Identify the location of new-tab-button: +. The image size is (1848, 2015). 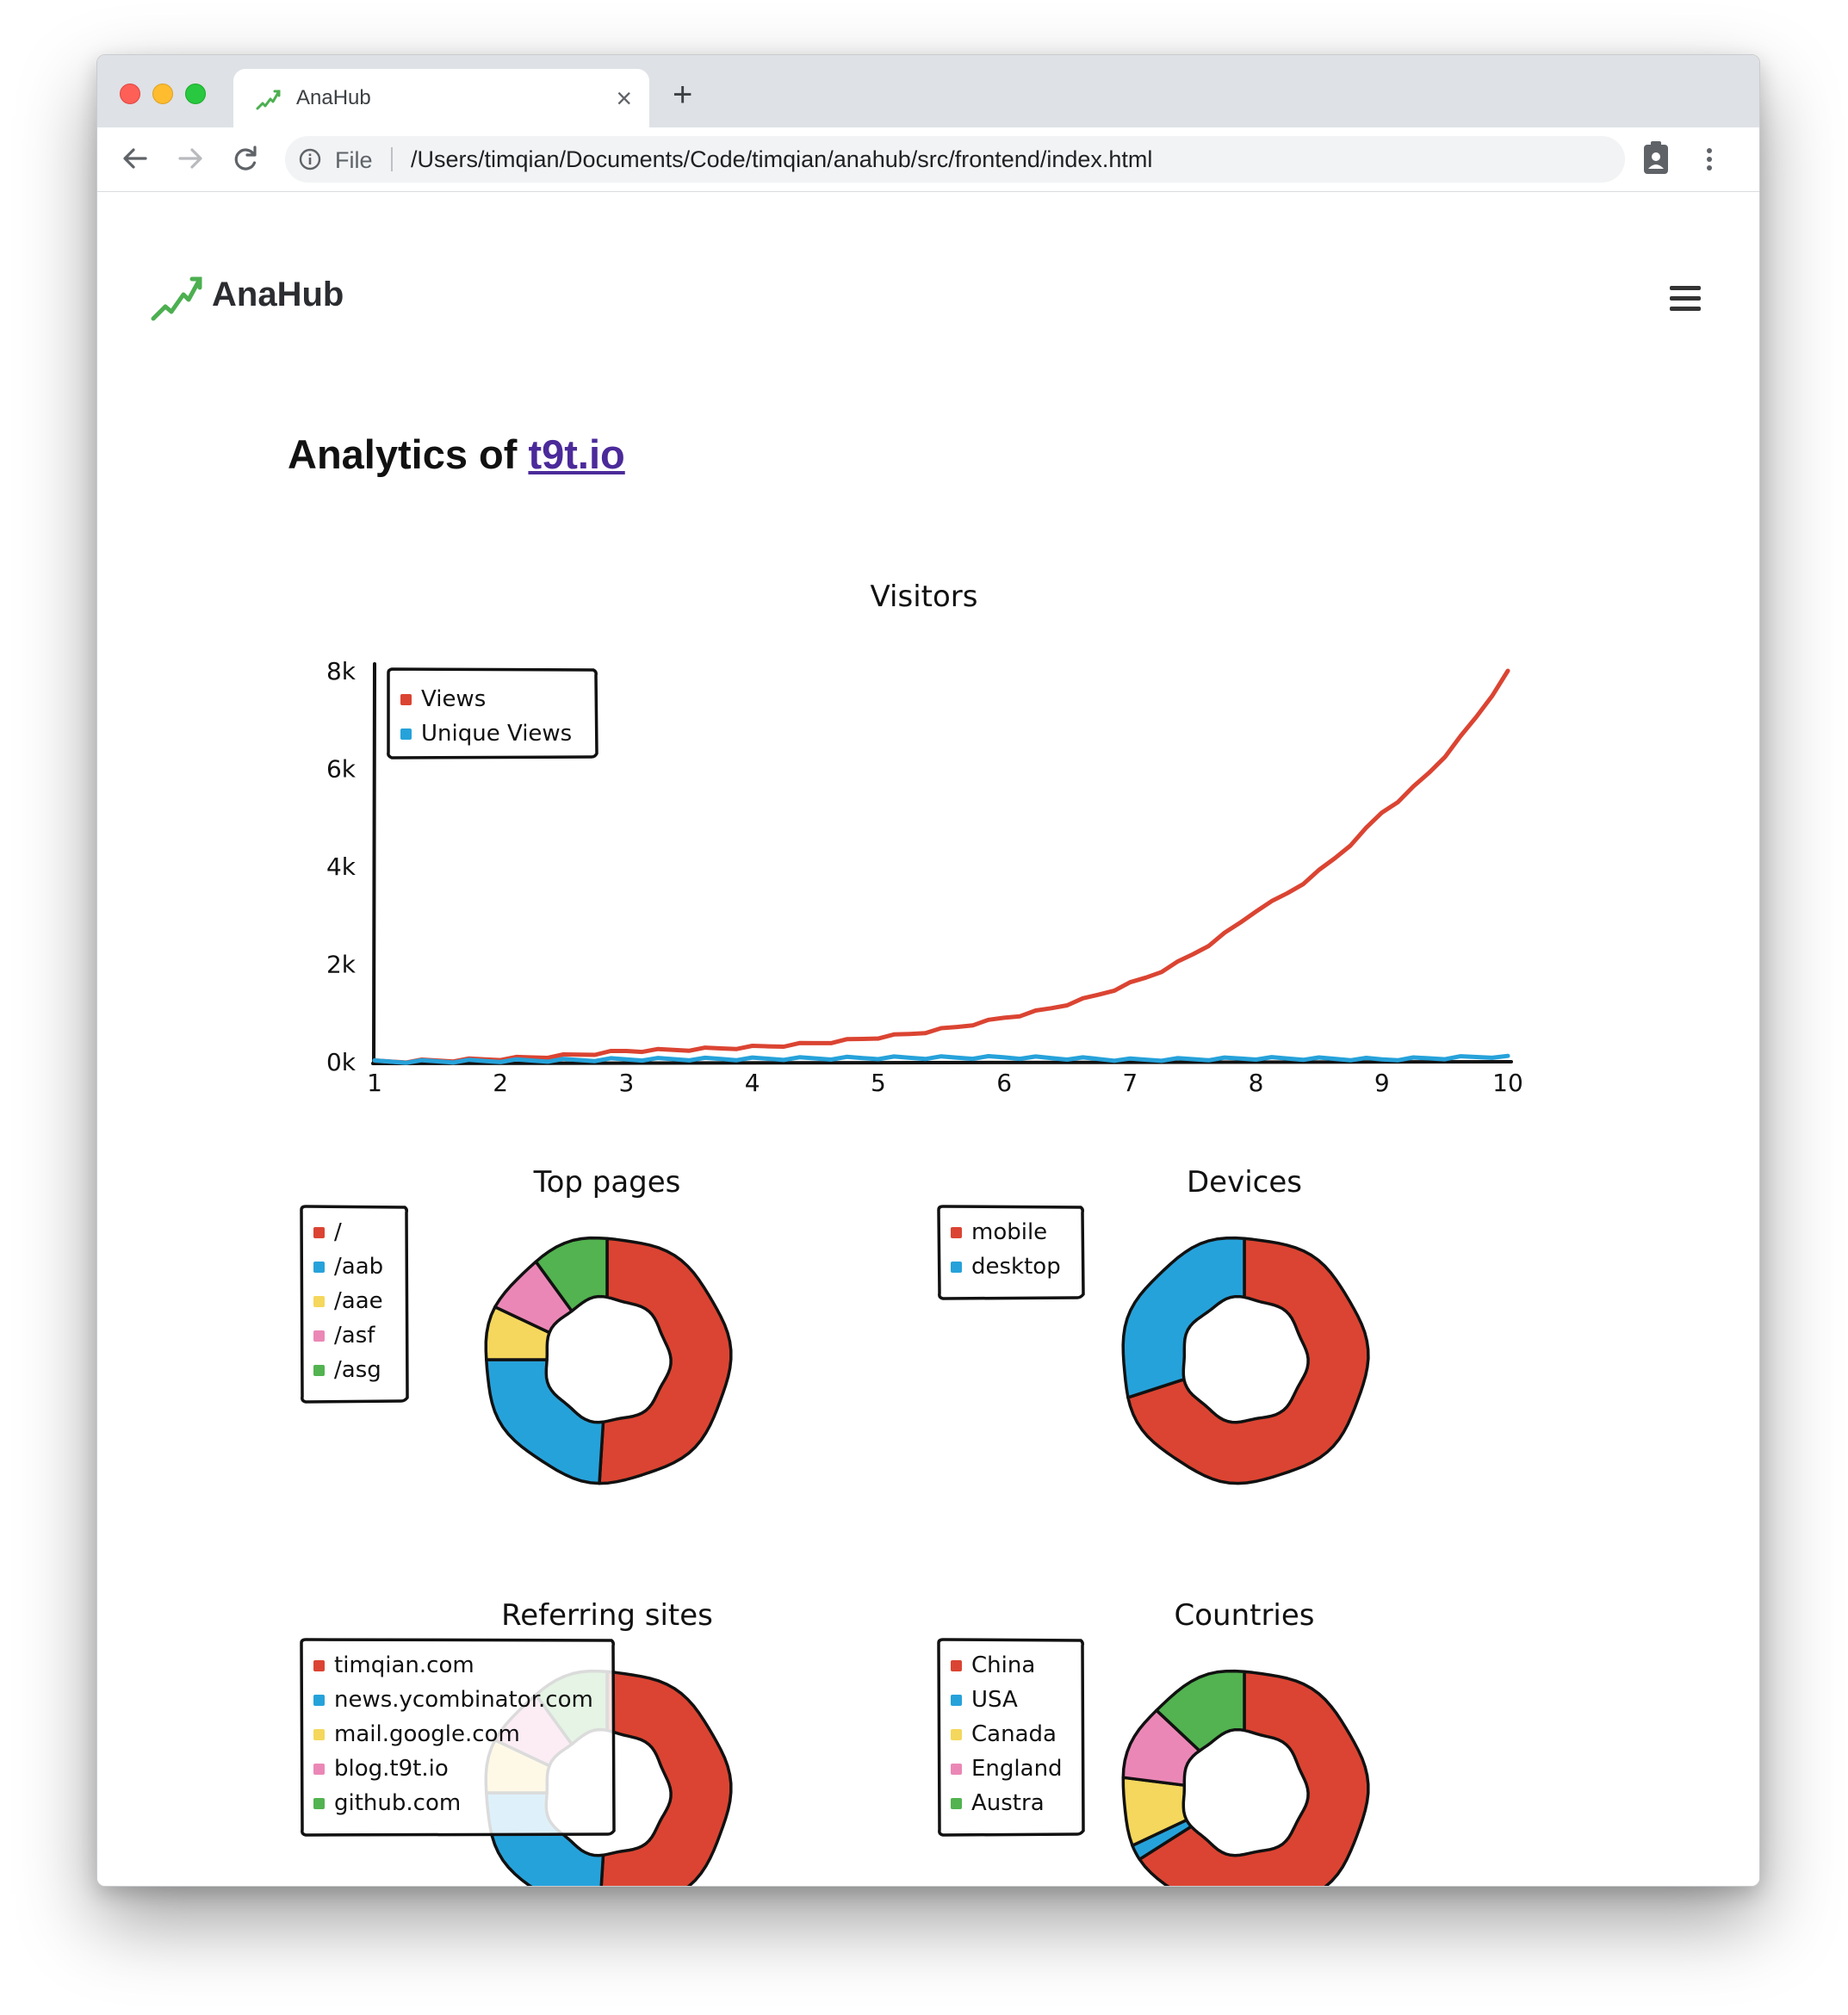
(682, 95).